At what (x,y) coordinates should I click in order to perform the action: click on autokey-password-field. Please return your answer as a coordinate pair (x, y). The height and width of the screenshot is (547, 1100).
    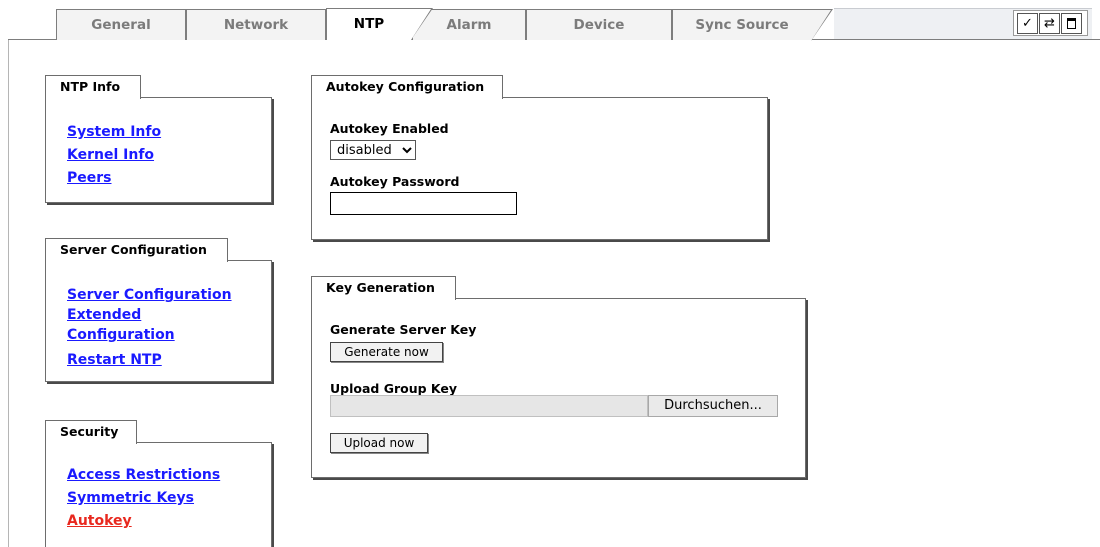
    Looking at the image, I should click on (423, 203).